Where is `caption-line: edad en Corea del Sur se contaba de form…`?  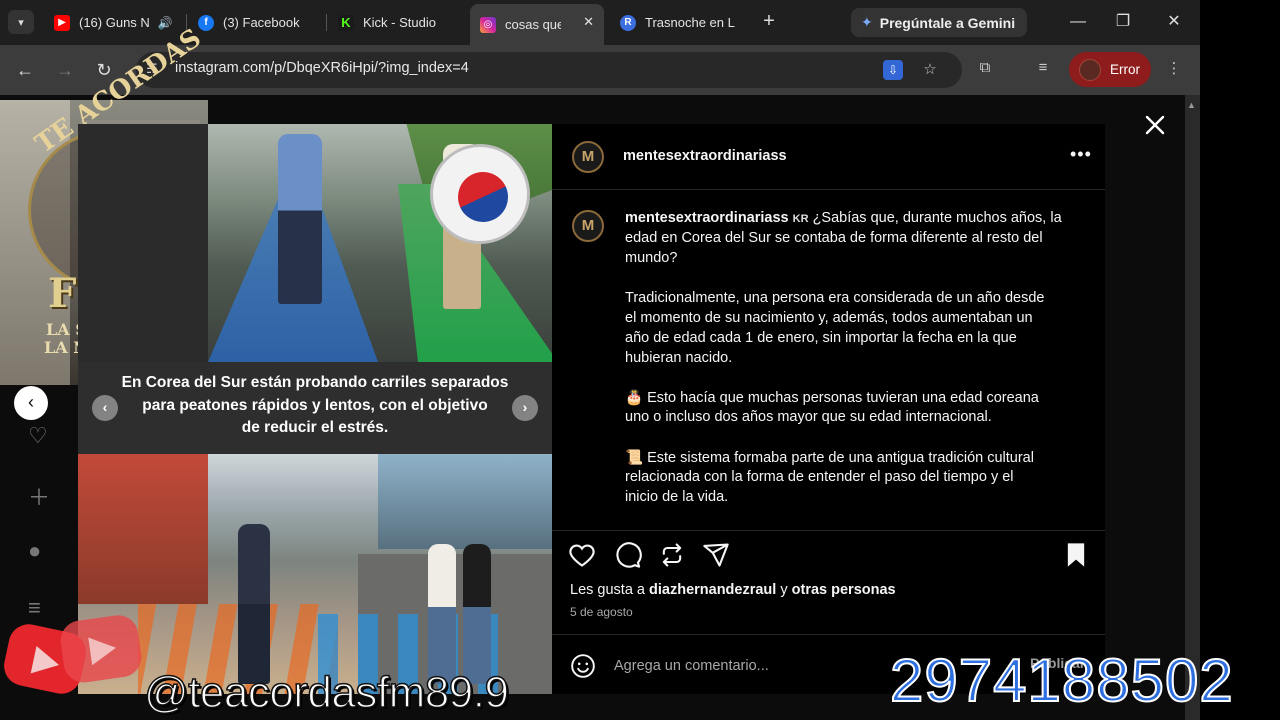
caption-line: edad en Corea del Sur se contaba de form… is located at coordinates (834, 238).